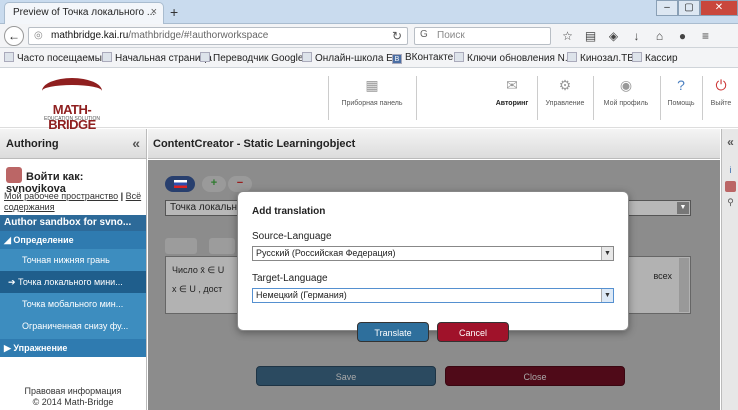 Image resolution: width=738 pixels, height=410 pixels. I want to click on url-domain: mathbridge.kai.ru, so click(90, 35).